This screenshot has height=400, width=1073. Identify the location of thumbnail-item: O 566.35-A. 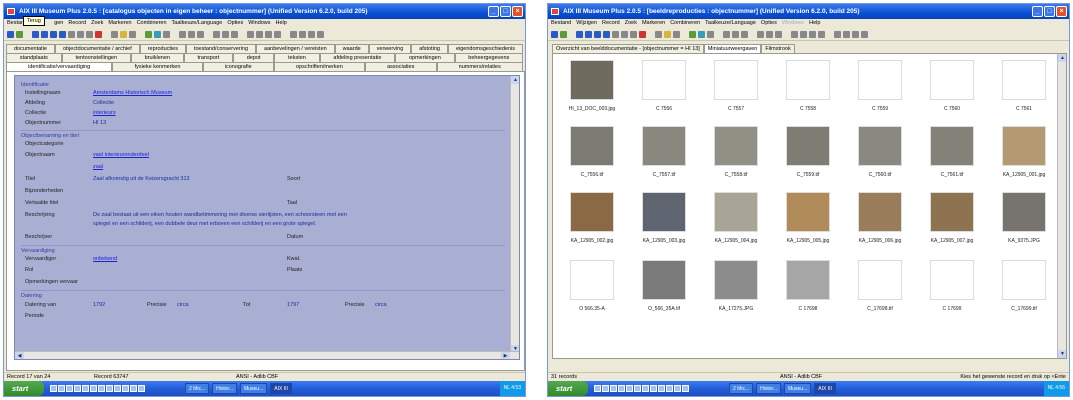
(592, 286).